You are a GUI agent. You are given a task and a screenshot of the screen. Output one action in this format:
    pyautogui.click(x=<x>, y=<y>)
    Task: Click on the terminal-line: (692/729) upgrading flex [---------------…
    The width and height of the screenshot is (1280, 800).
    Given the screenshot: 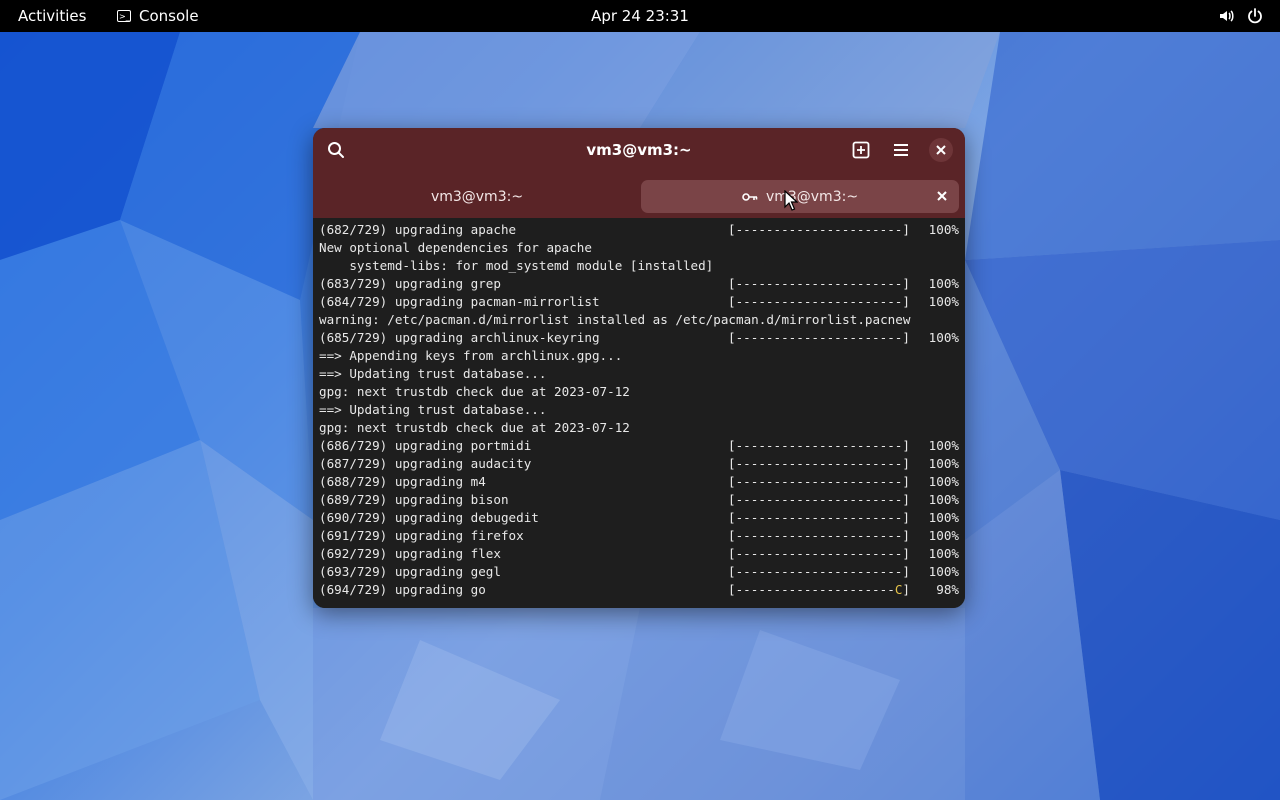 What is the action you would take?
    pyautogui.click(x=639, y=554)
    